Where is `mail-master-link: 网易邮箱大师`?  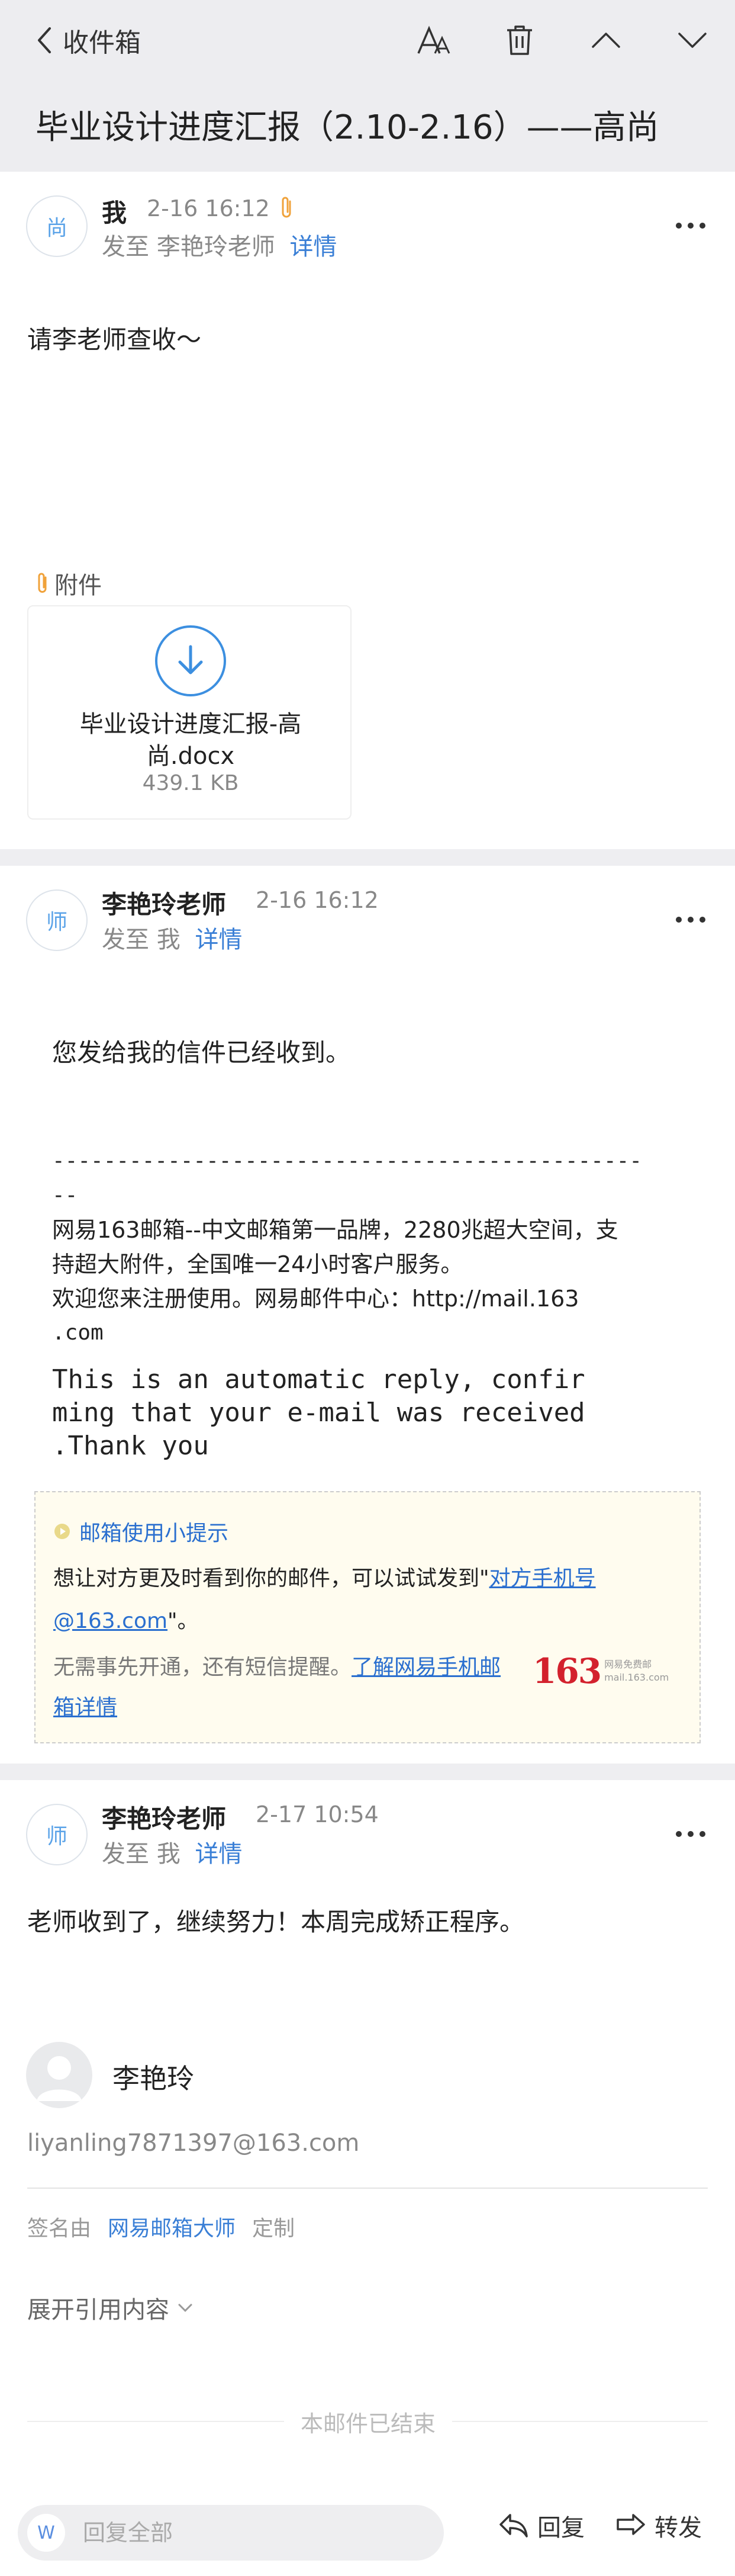 mail-master-link: 网易邮箱大师 is located at coordinates (172, 2226).